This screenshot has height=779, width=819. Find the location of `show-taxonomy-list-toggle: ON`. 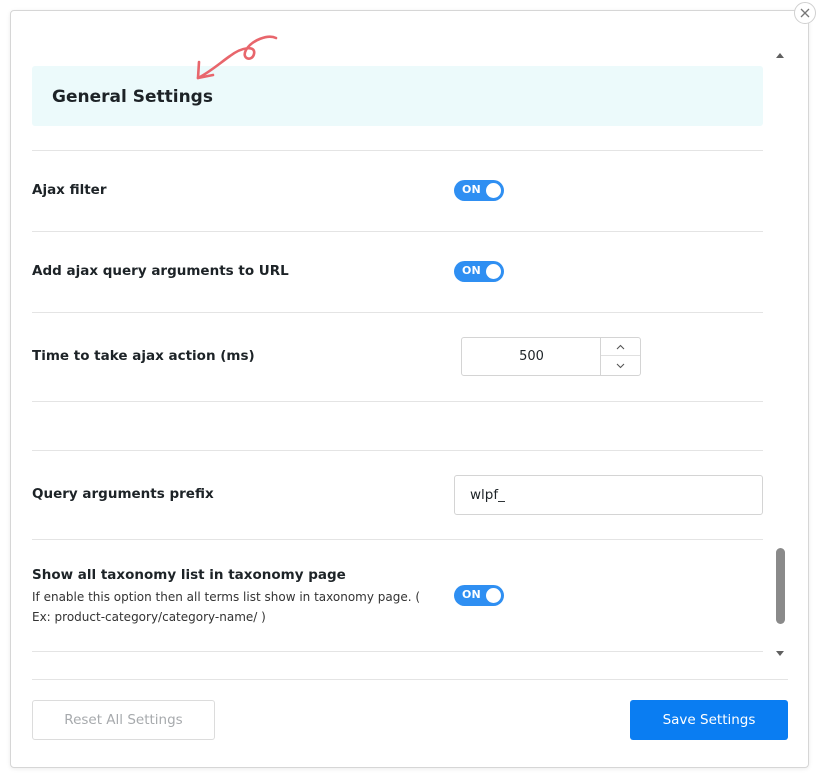

show-taxonomy-list-toggle: ON is located at coordinates (479, 595).